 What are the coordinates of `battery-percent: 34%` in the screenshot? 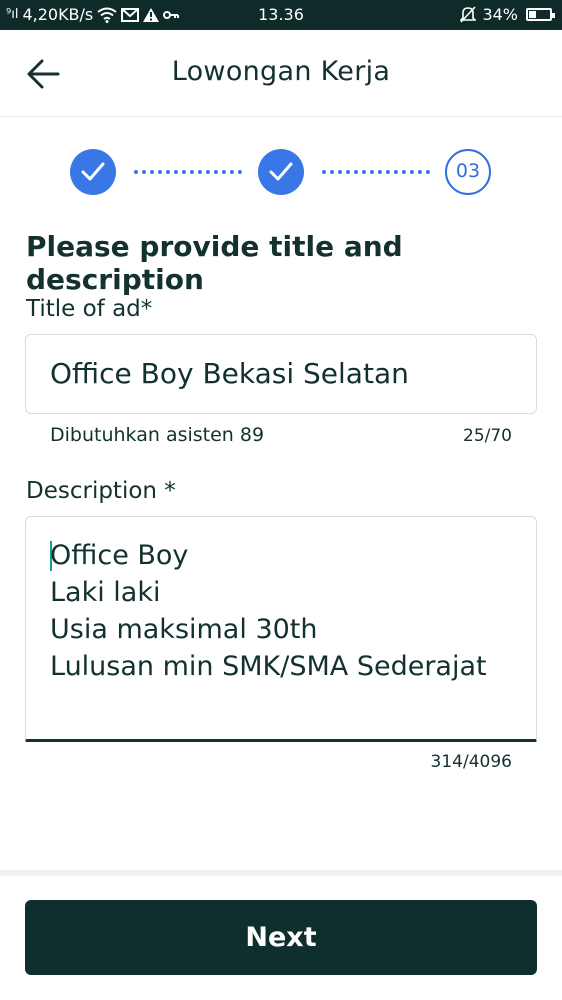 It's located at (500, 14).